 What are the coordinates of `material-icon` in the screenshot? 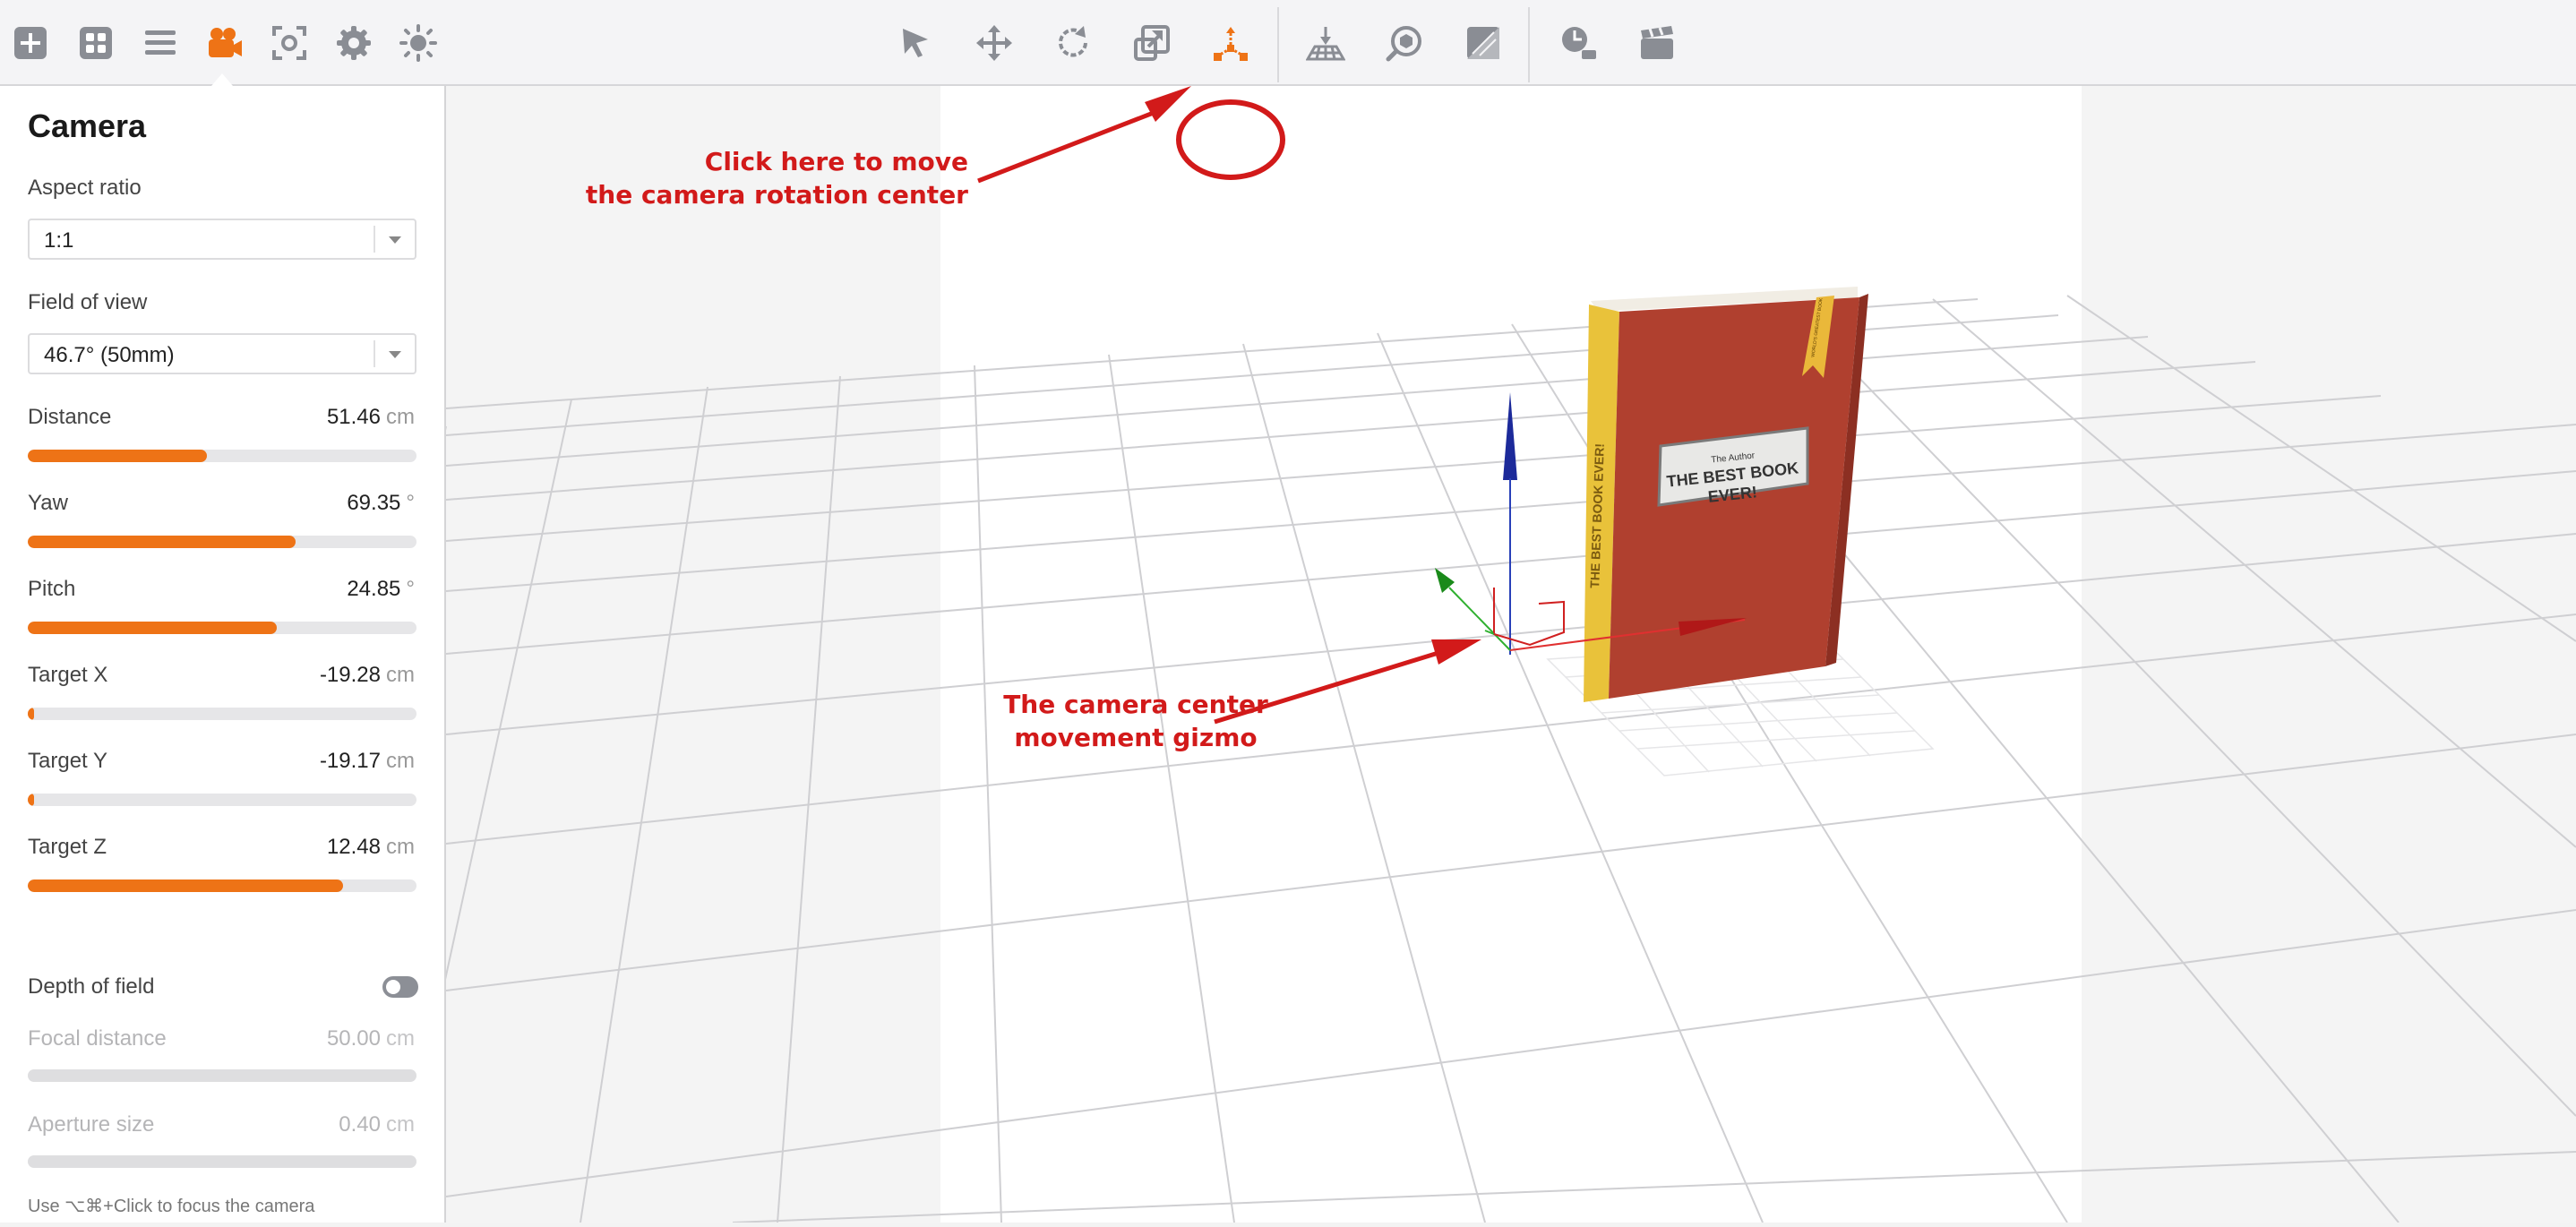 It's located at (1483, 43).